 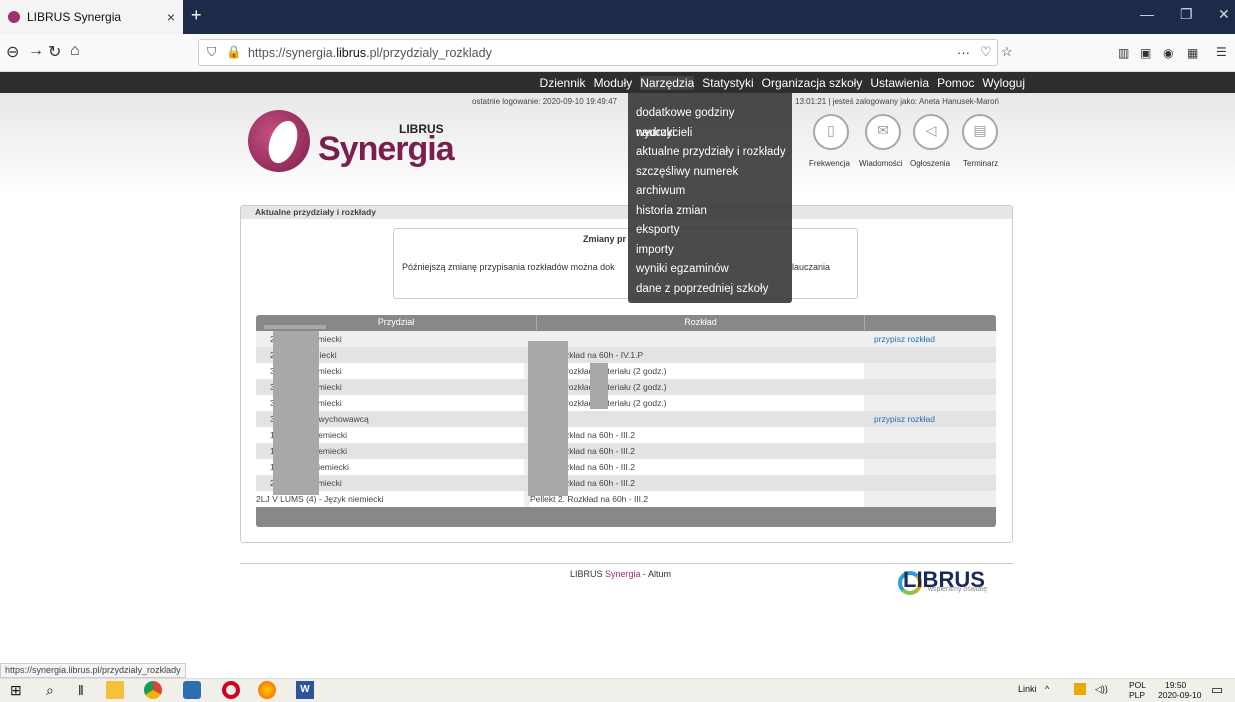 I want to click on dropdown-item-wyniki-egzaminow: wyniki egzaminów, so click(x=710, y=270).